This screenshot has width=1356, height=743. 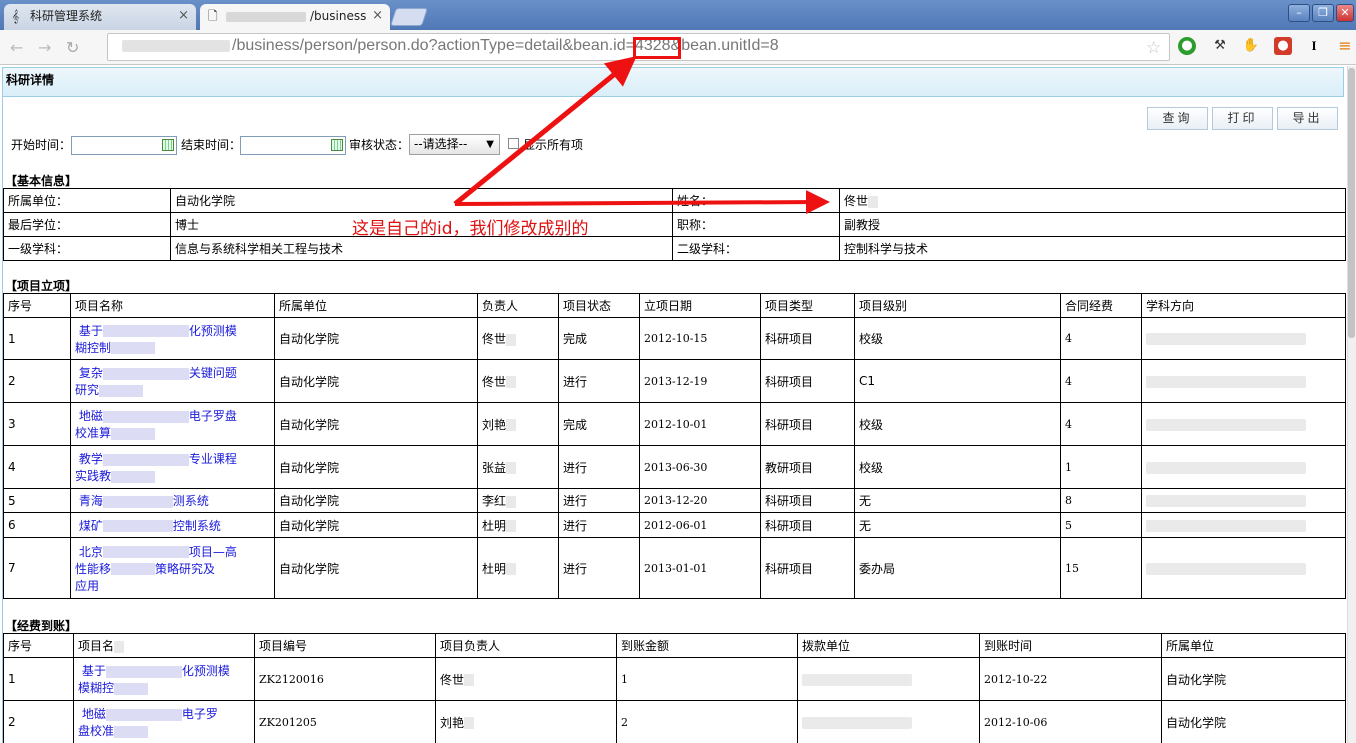 I want to click on project-name-link: 北京 项目—高 性能移 策略研究及 应用, so click(x=156, y=569).